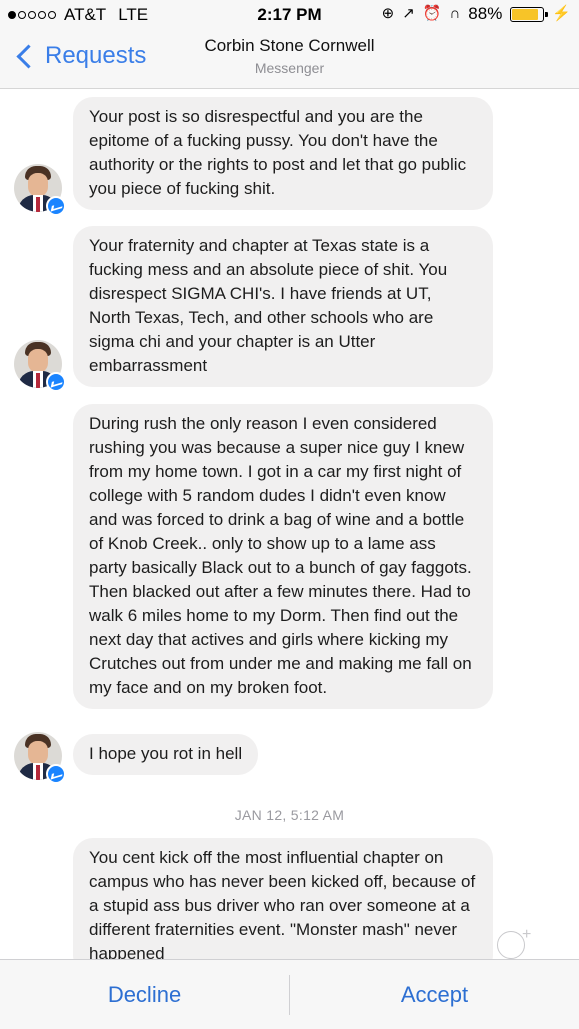  I want to click on status-bar: AT&T LTE 2:17 PM ⊕ ↗ ⏰ ∩ 88% ⚡, so click(289, 15).